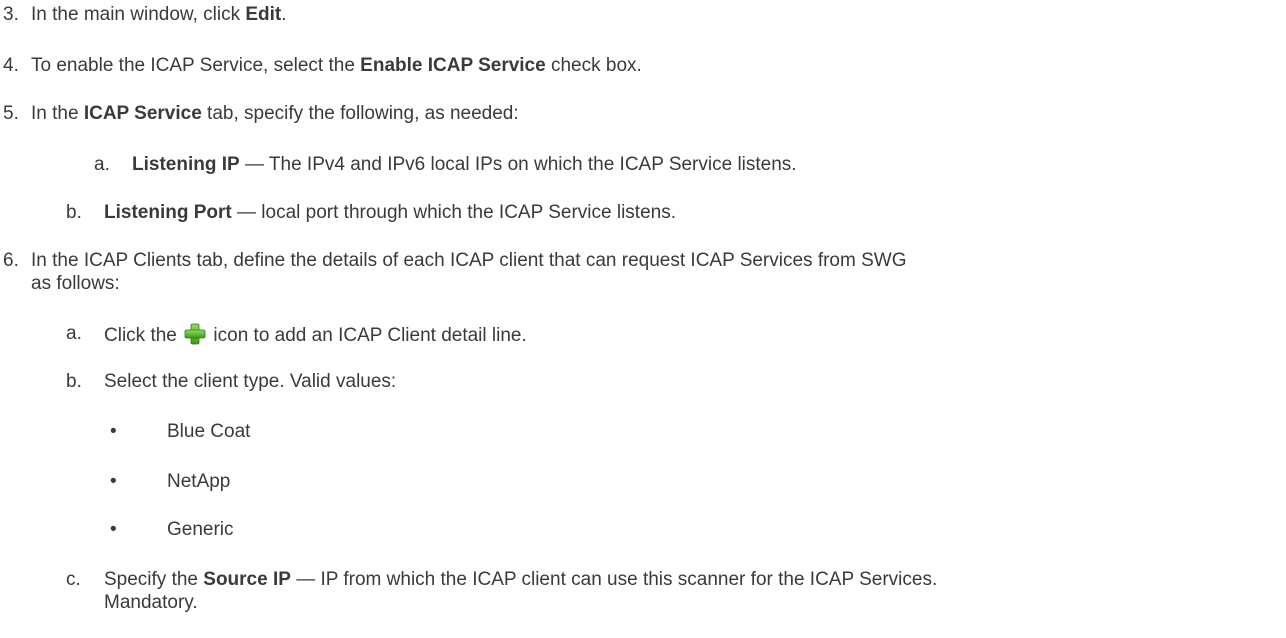 This screenshot has width=1286, height=638. I want to click on text-segment: ., so click(284, 14).